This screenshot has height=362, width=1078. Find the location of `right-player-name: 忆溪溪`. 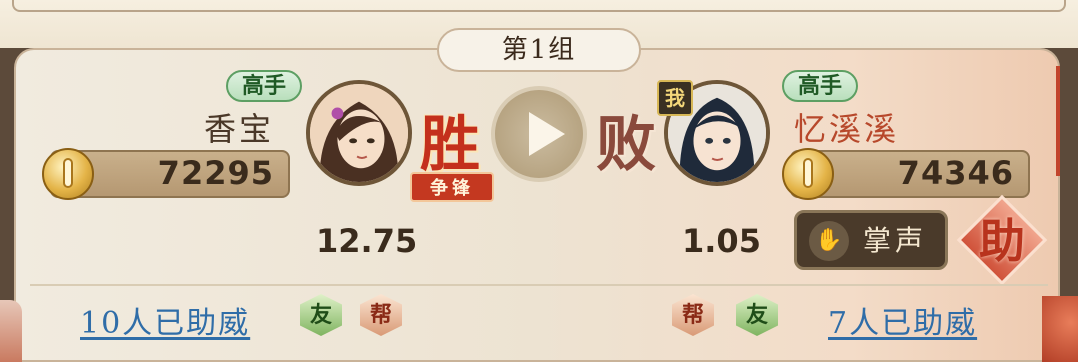

right-player-name: 忆溪溪 is located at coordinates (847, 129).